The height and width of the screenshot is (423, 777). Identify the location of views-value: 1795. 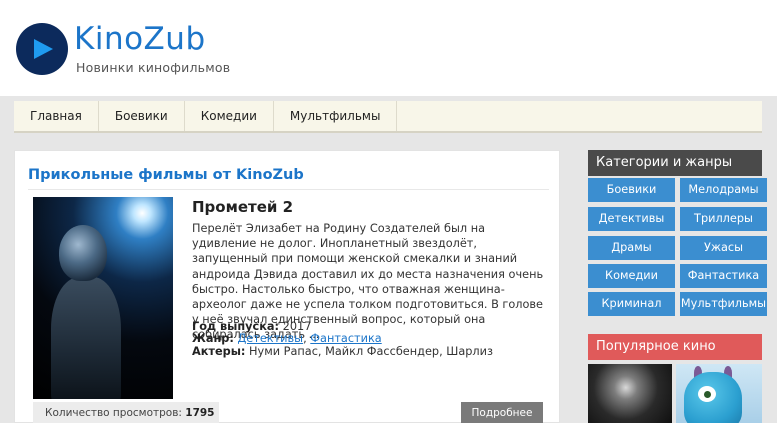
(200, 413).